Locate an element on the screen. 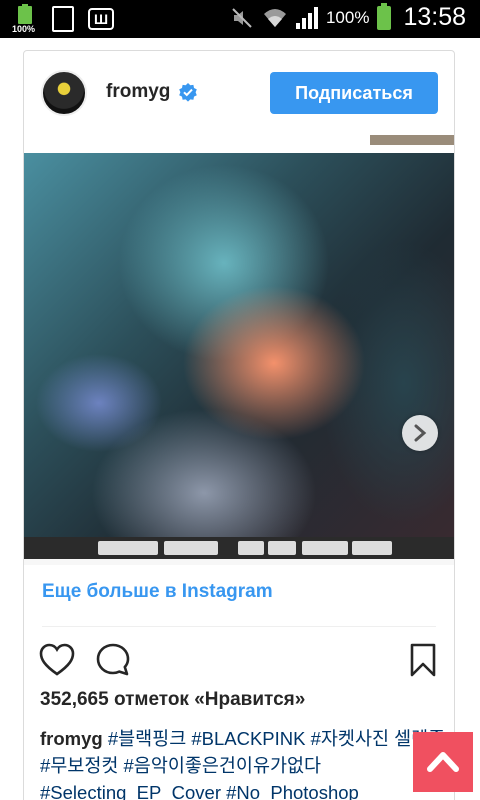  scroll-to-top-button is located at coordinates (443, 762).